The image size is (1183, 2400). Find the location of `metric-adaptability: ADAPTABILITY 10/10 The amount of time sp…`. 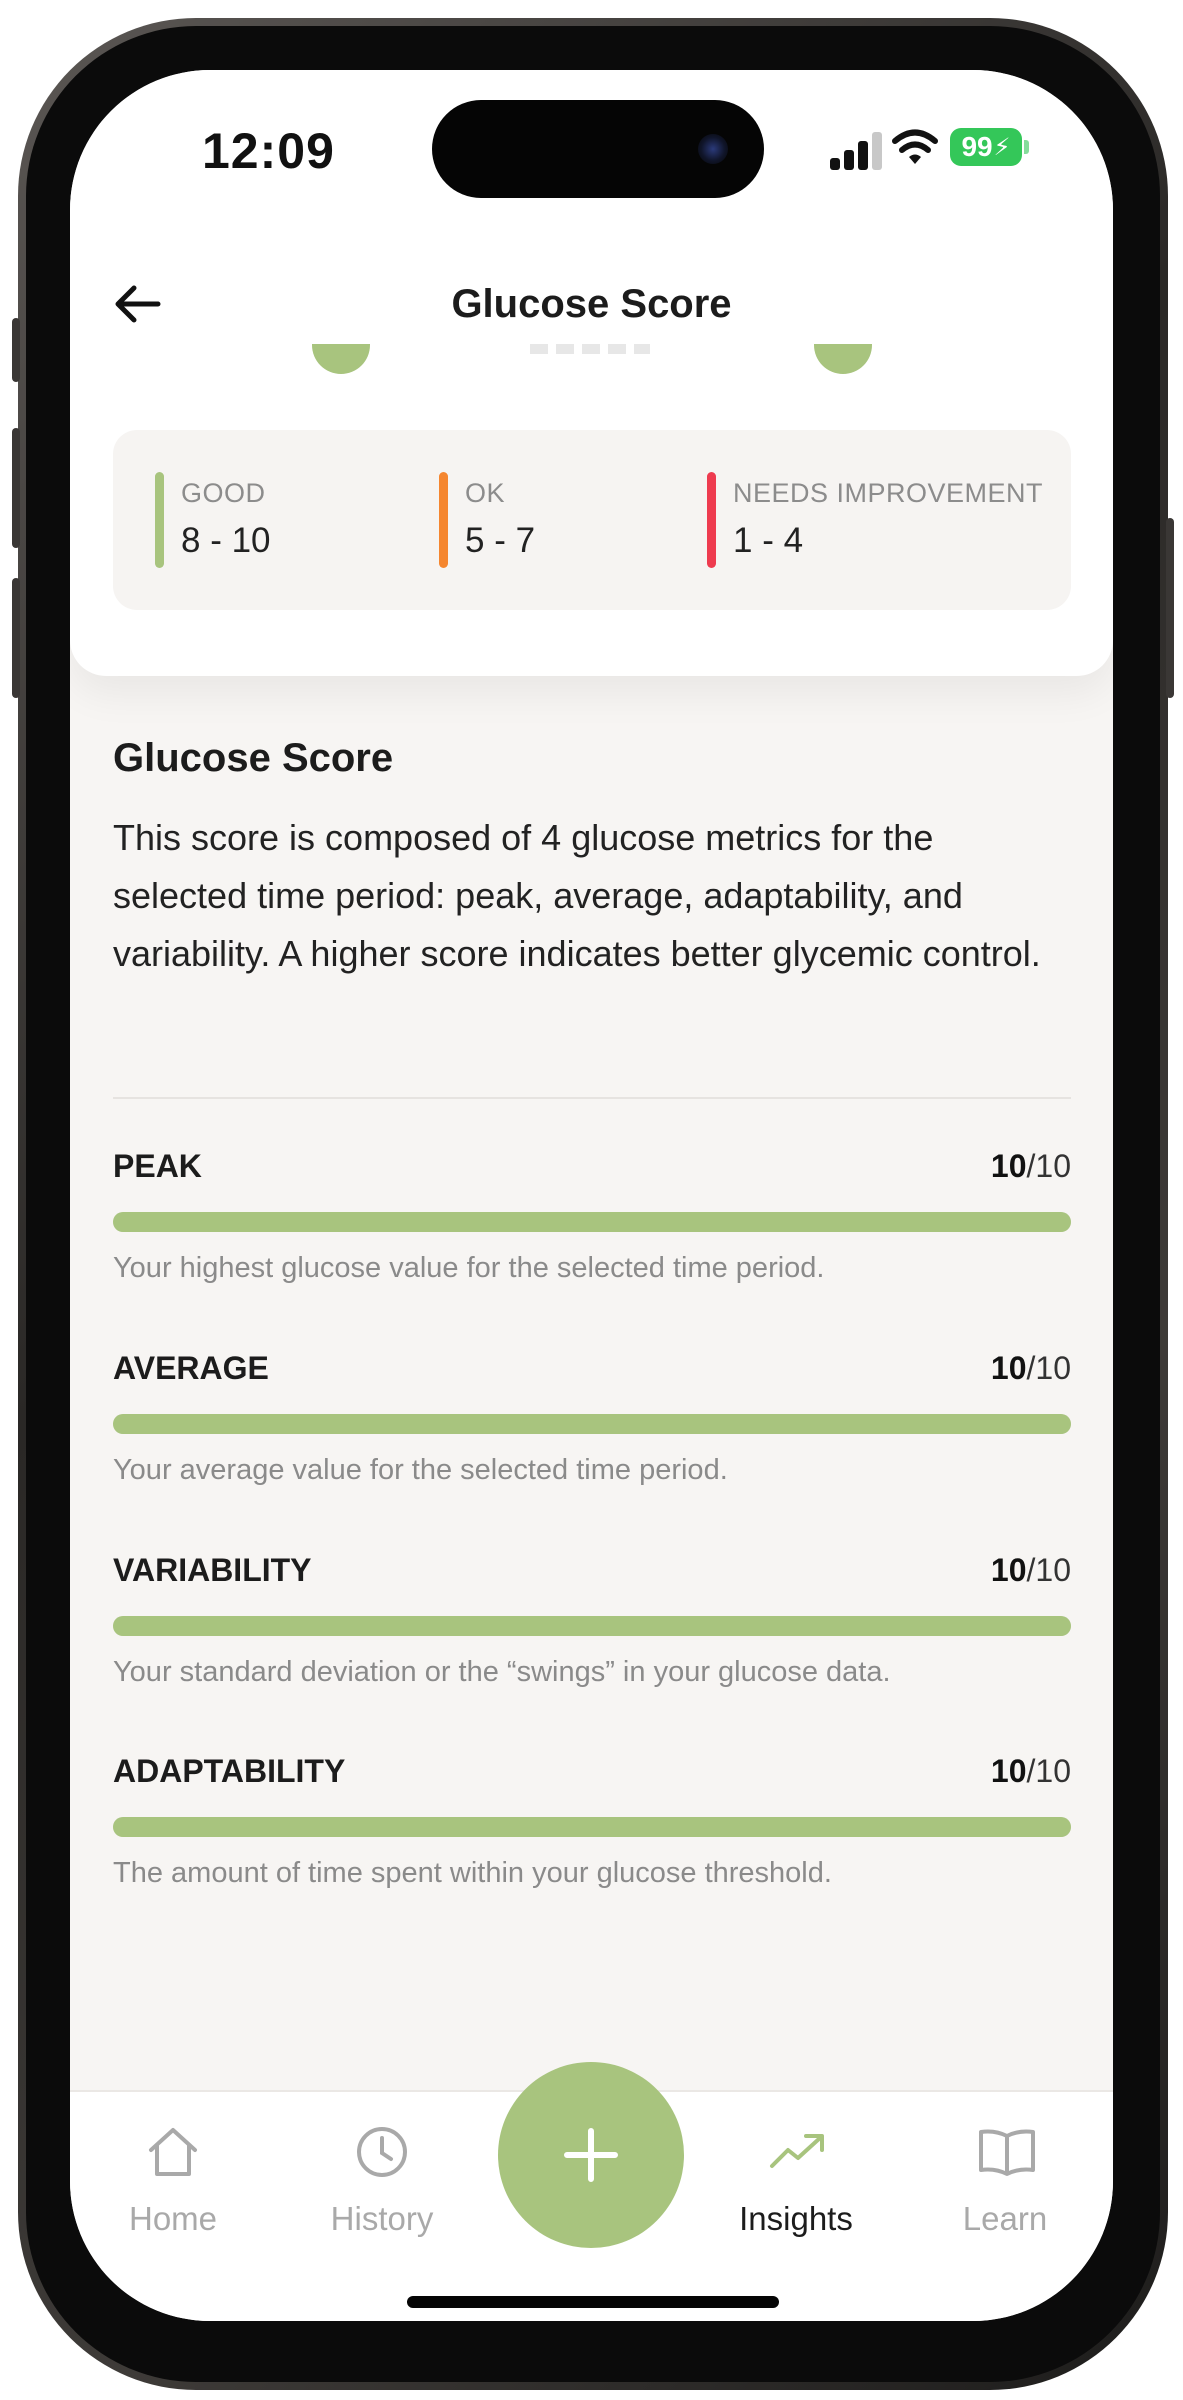

metric-adaptability: ADAPTABILITY 10/10 The amount of time sp… is located at coordinates (592, 1838).